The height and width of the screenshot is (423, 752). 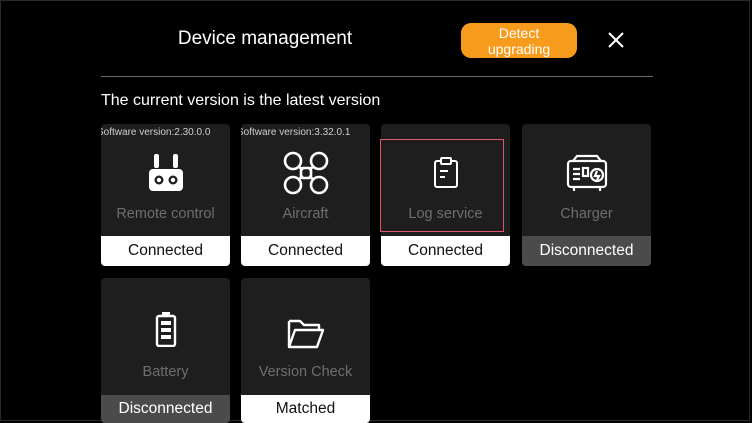 I want to click on remote-controller-icon, so click(x=165, y=173).